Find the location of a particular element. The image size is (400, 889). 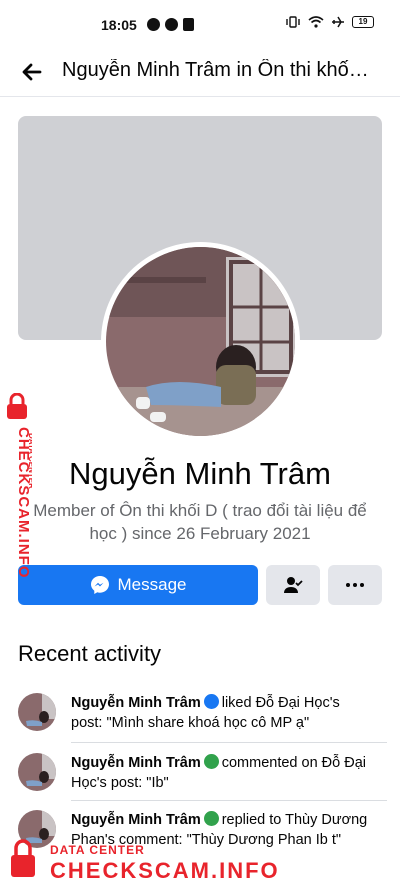

notification-icons is located at coordinates (170, 24).